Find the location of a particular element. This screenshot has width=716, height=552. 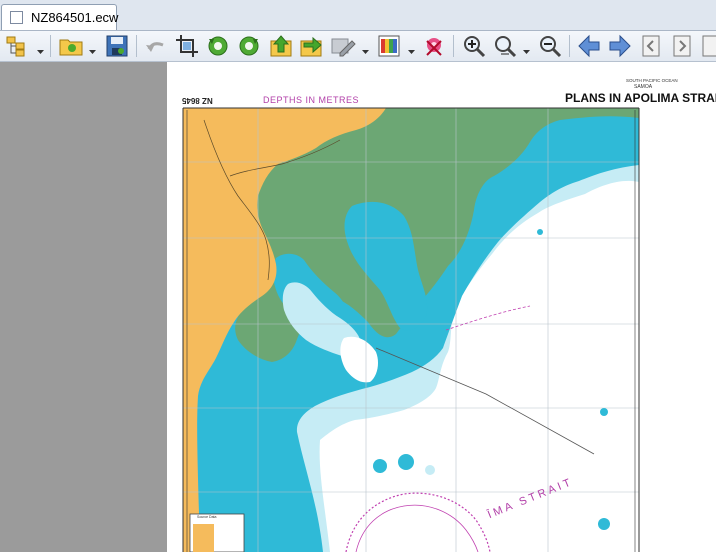

chart-title: PLANS IN APOLIMA STRAIT is located at coordinates (640, 98).